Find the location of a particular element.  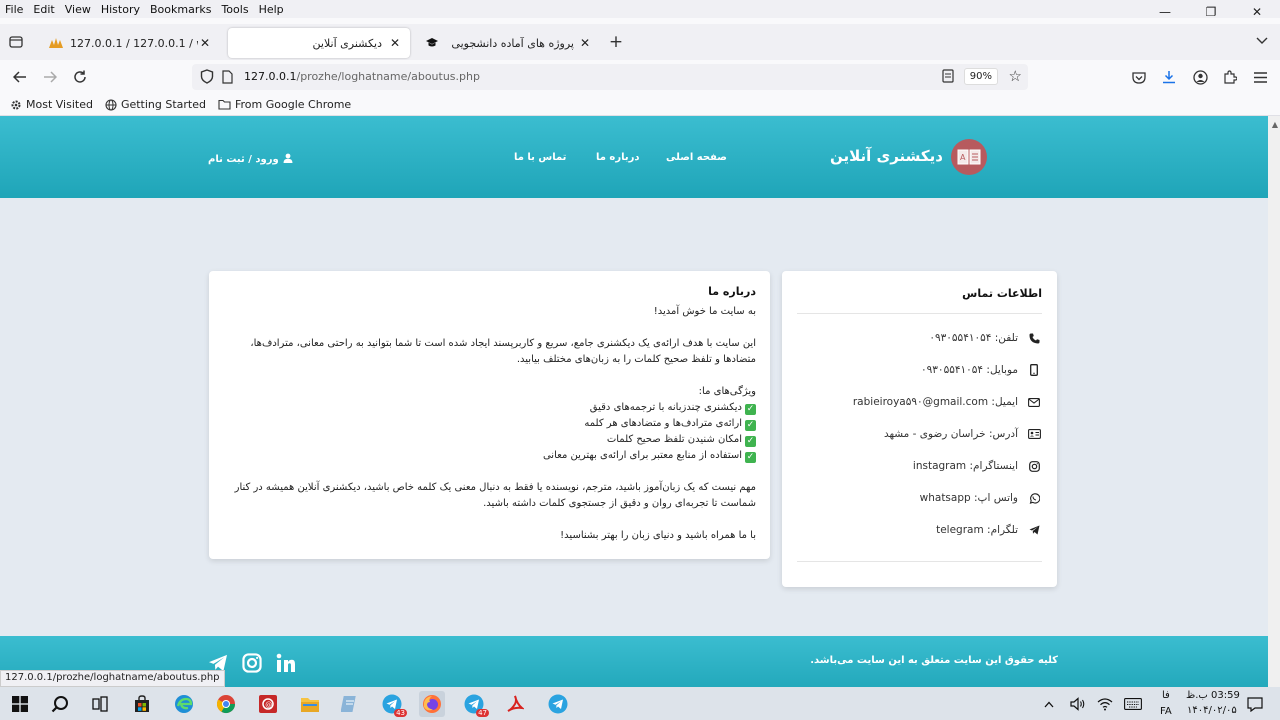

scroll-up-icon: ▲ is located at coordinates (1275, 124).